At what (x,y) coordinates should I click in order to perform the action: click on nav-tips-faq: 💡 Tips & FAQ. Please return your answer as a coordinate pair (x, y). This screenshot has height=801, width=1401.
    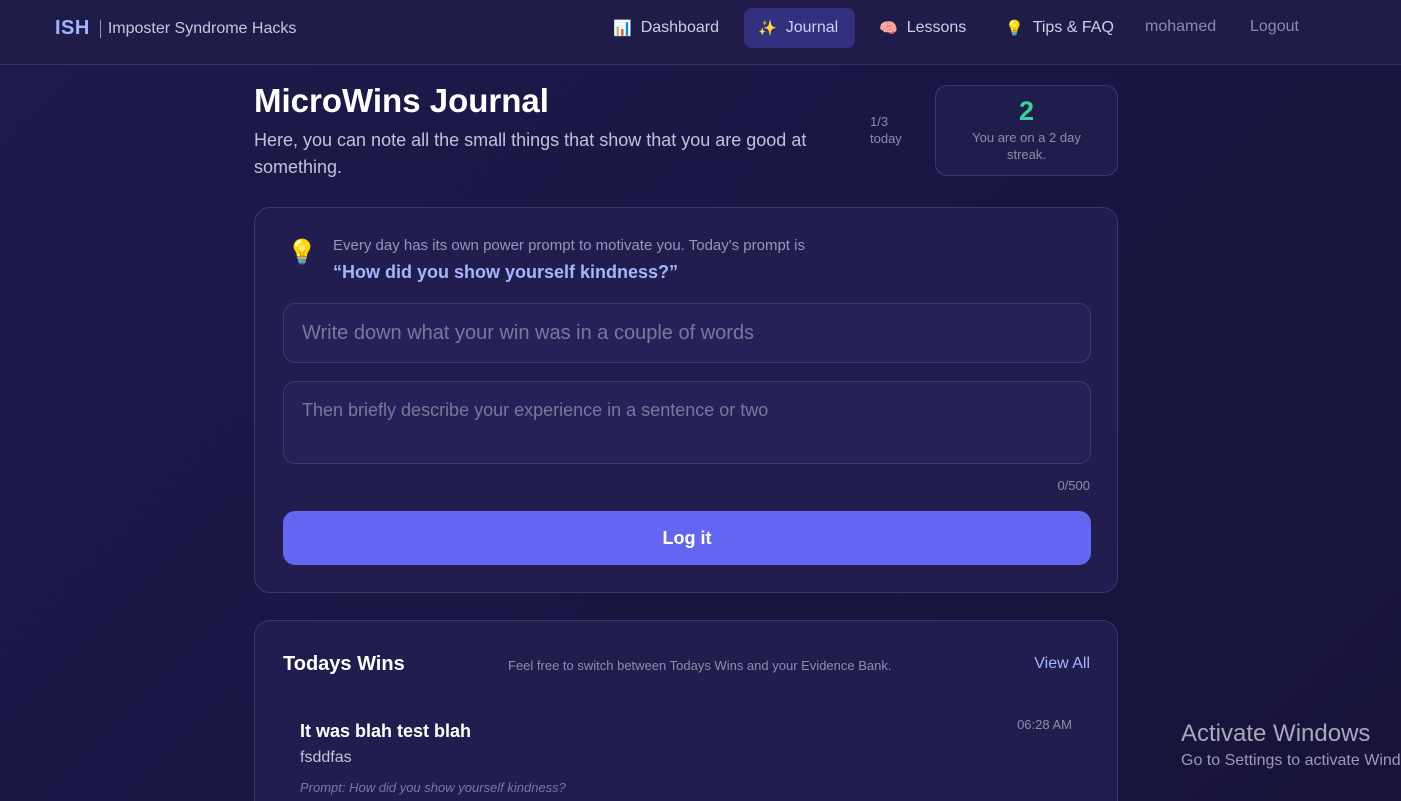
    Looking at the image, I should click on (1059, 28).